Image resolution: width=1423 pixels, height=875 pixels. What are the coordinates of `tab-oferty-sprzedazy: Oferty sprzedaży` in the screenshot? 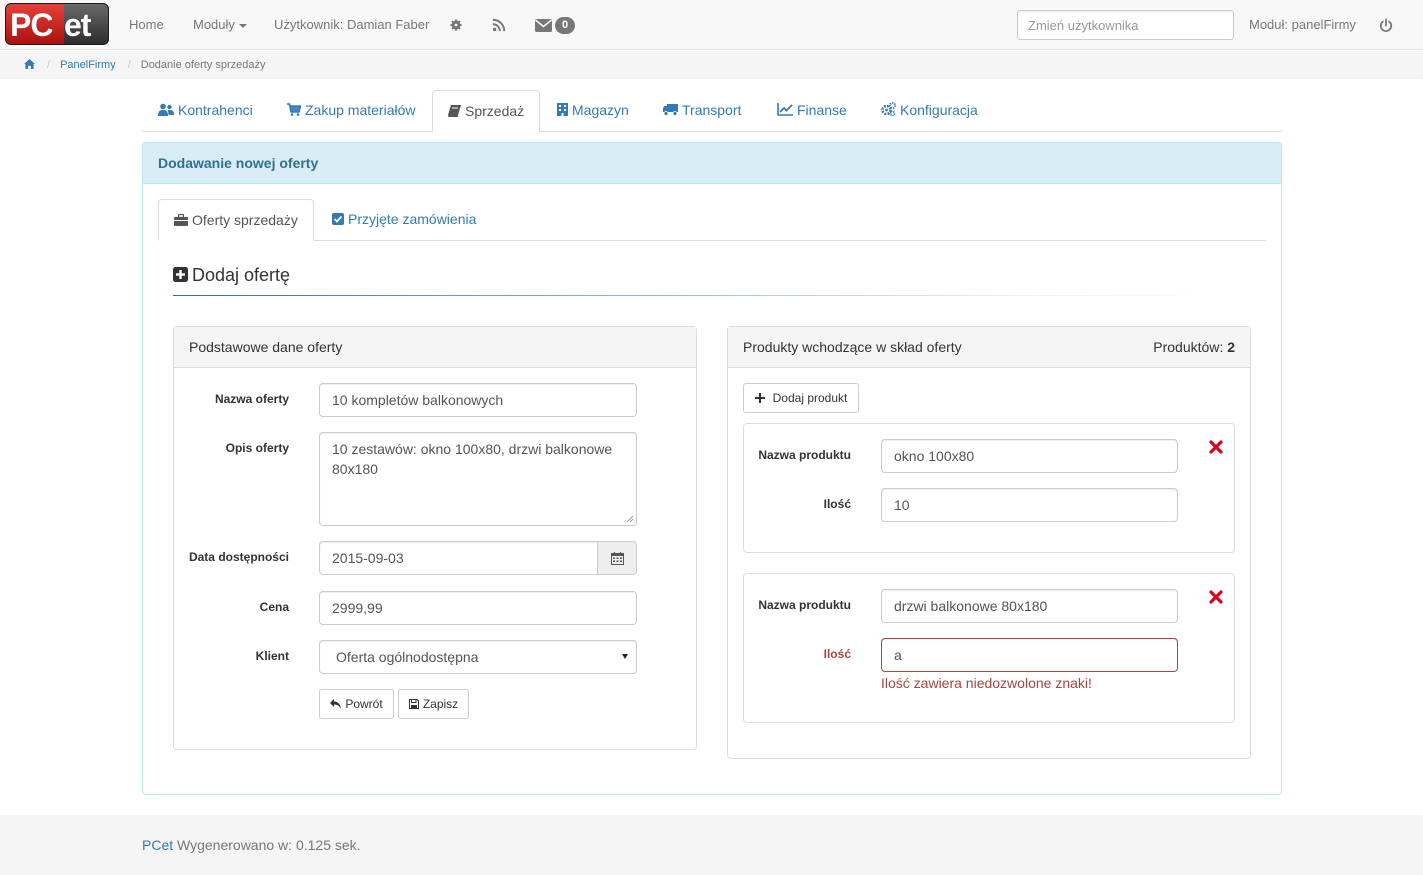 It's located at (236, 220).